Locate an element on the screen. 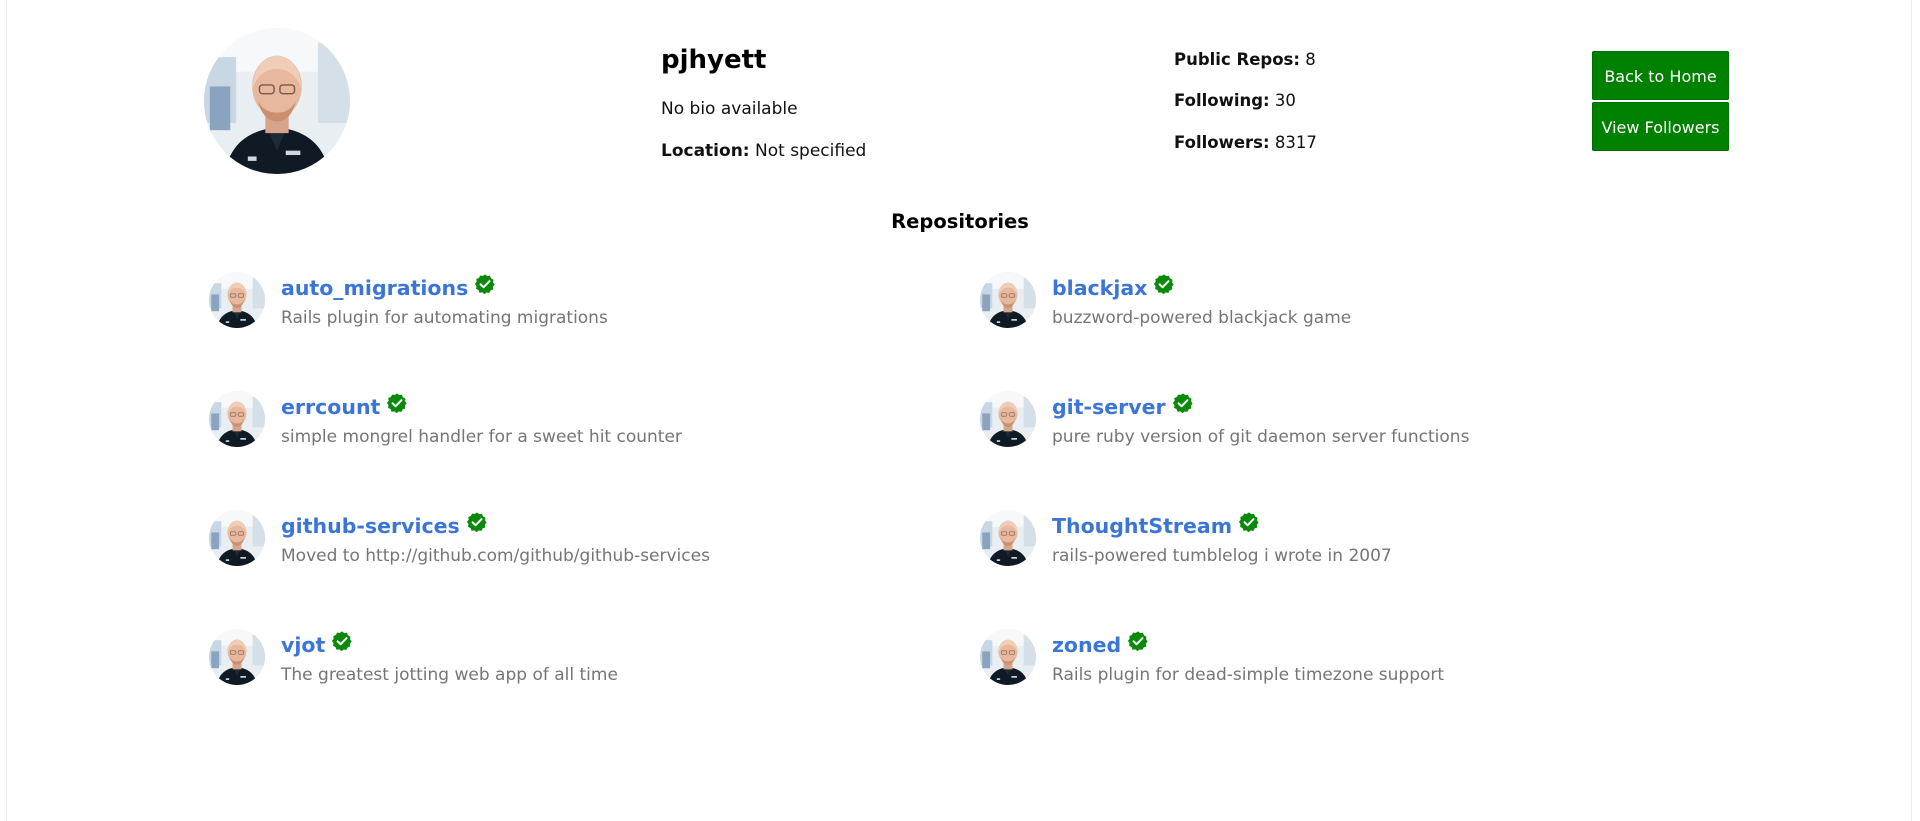 The height and width of the screenshot is (821, 1920). repo-link: zoned is located at coordinates (1086, 645).